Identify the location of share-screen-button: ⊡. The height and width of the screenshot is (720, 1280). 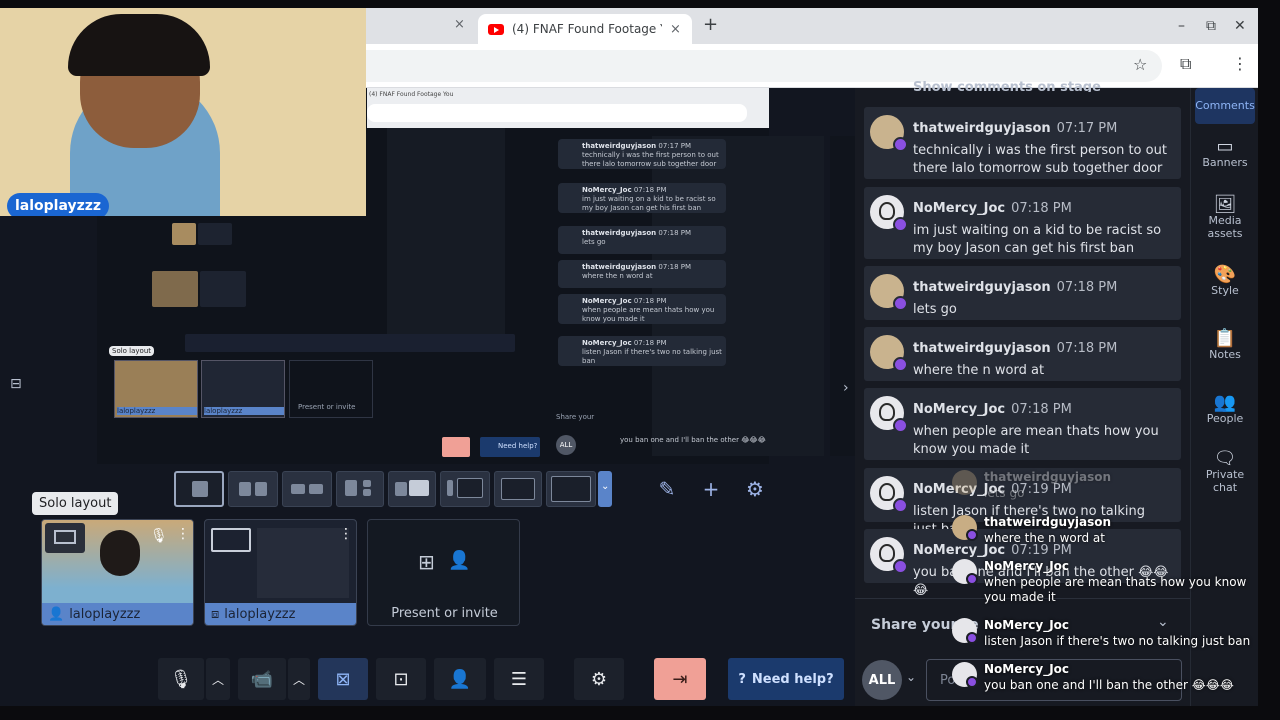
(401, 679).